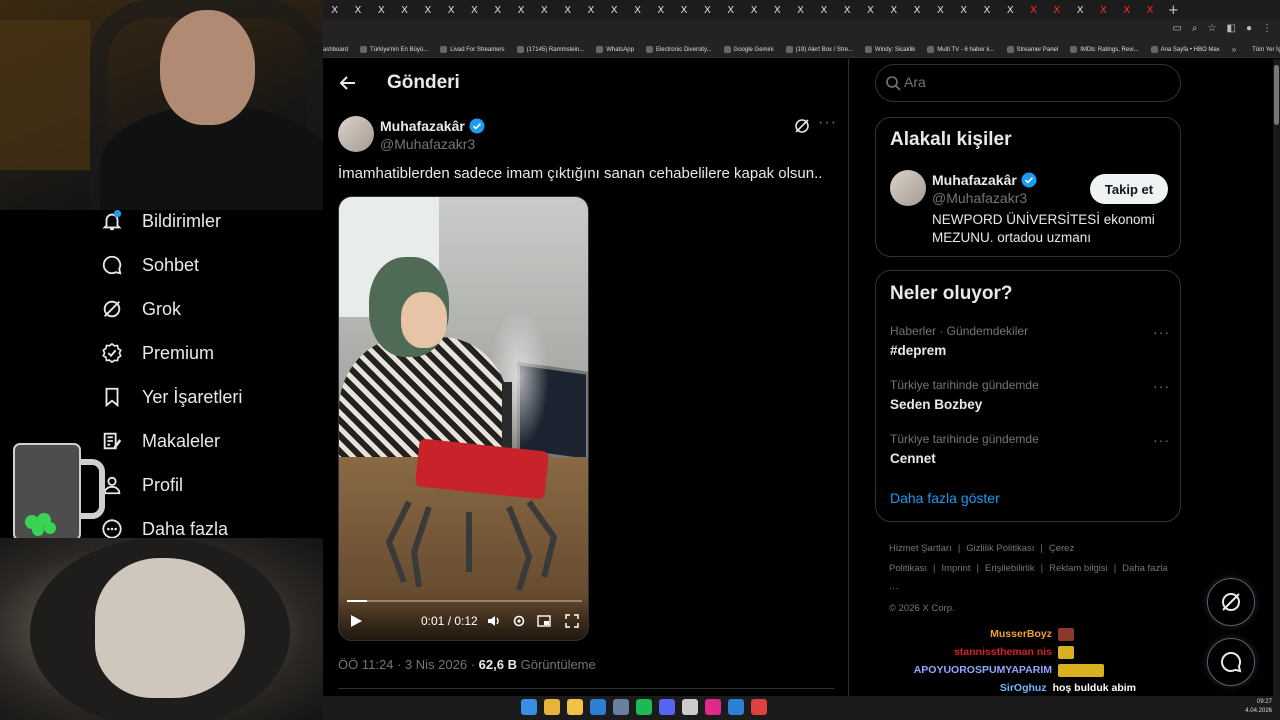  What do you see at coordinates (171, 397) in the screenshot?
I see `nav-item: Yer İşaretleri` at bounding box center [171, 397].